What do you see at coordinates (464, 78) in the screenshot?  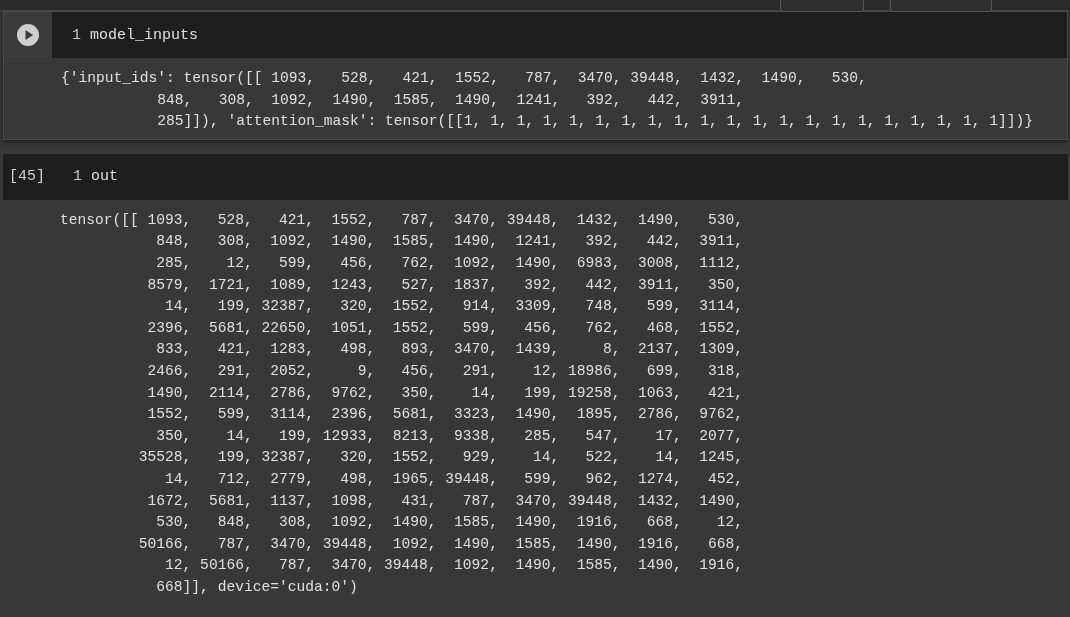 I see `output-line: {'input_ids': tensor([[ 1093, 528, 421, 1552, 787, 3470, 39448, 1432, 1490, 530,` at bounding box center [464, 78].